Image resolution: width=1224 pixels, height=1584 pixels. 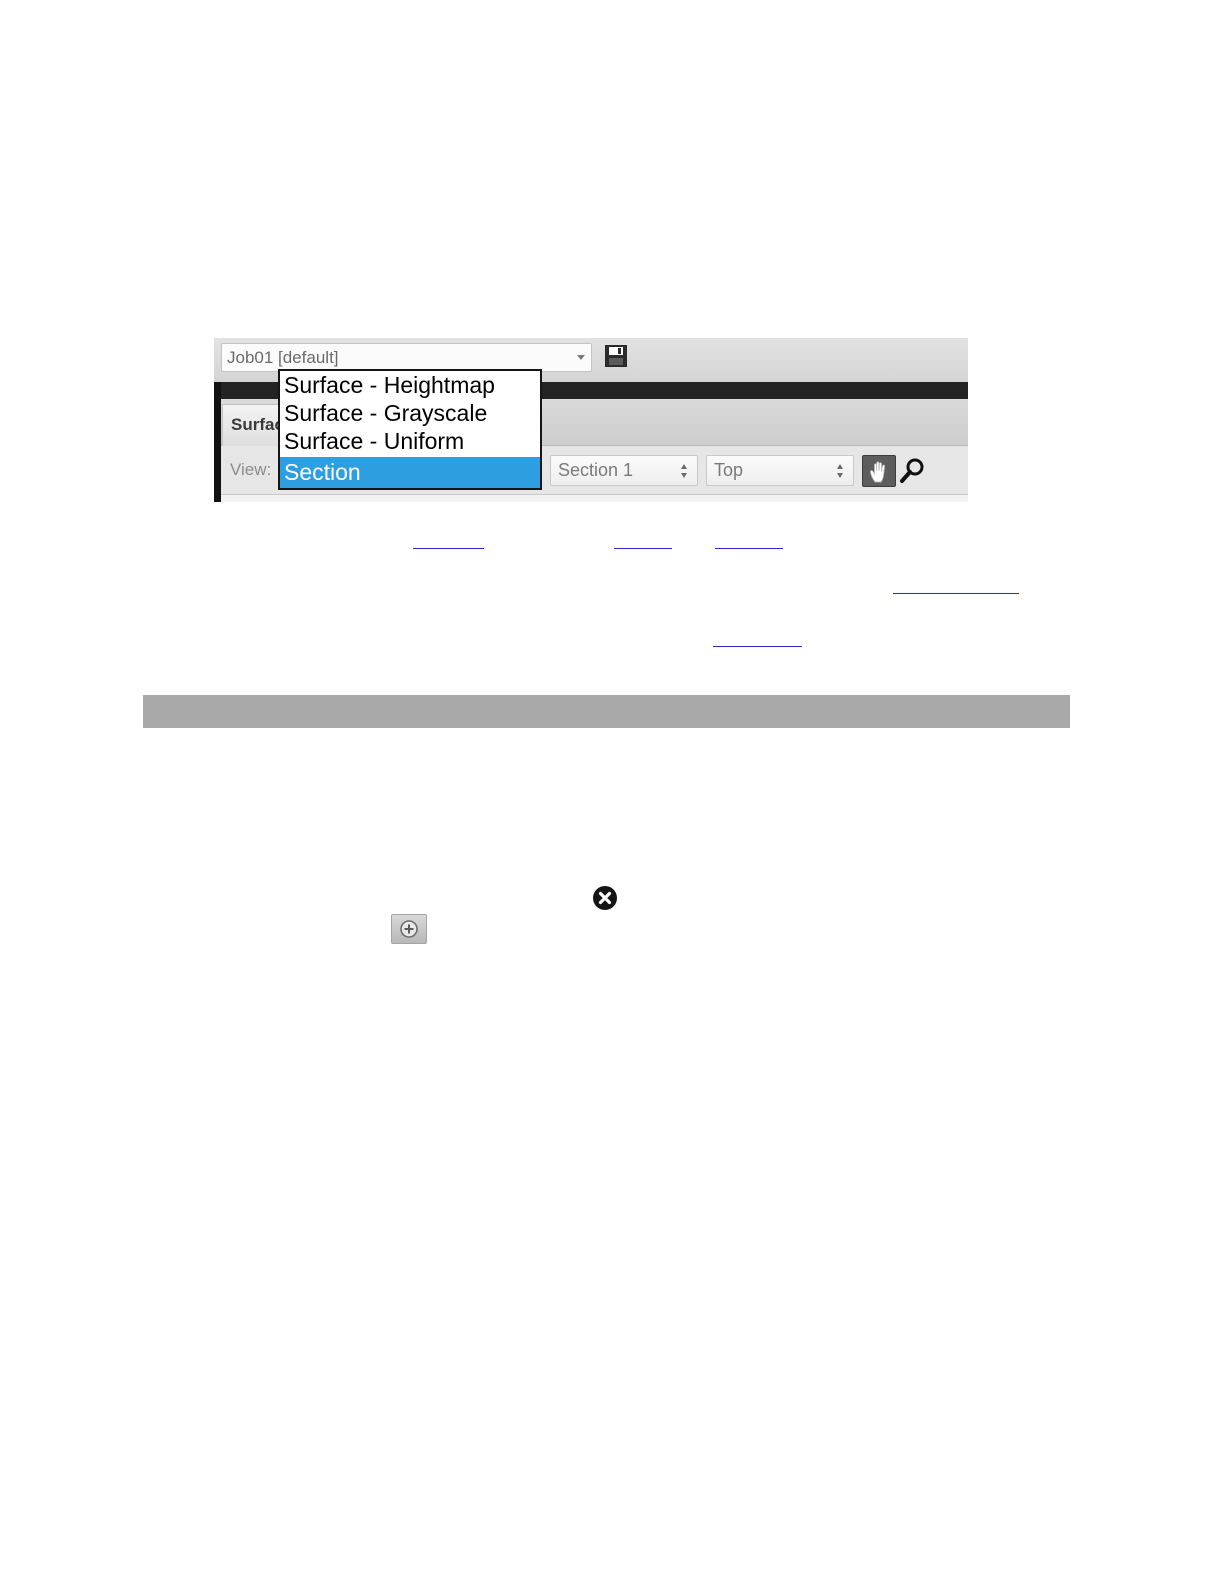 What do you see at coordinates (406, 357) in the screenshot?
I see `job-select: Job01 [default]` at bounding box center [406, 357].